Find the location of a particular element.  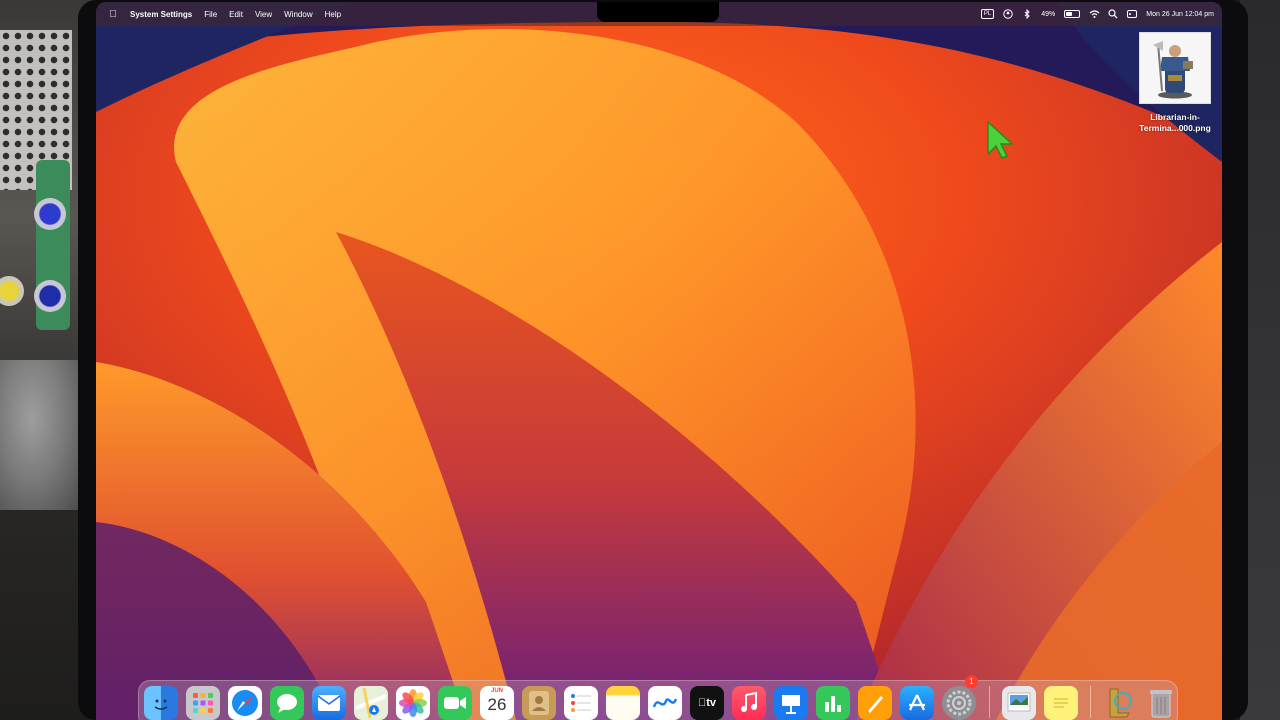

file-thumbnail is located at coordinates (1175, 68).